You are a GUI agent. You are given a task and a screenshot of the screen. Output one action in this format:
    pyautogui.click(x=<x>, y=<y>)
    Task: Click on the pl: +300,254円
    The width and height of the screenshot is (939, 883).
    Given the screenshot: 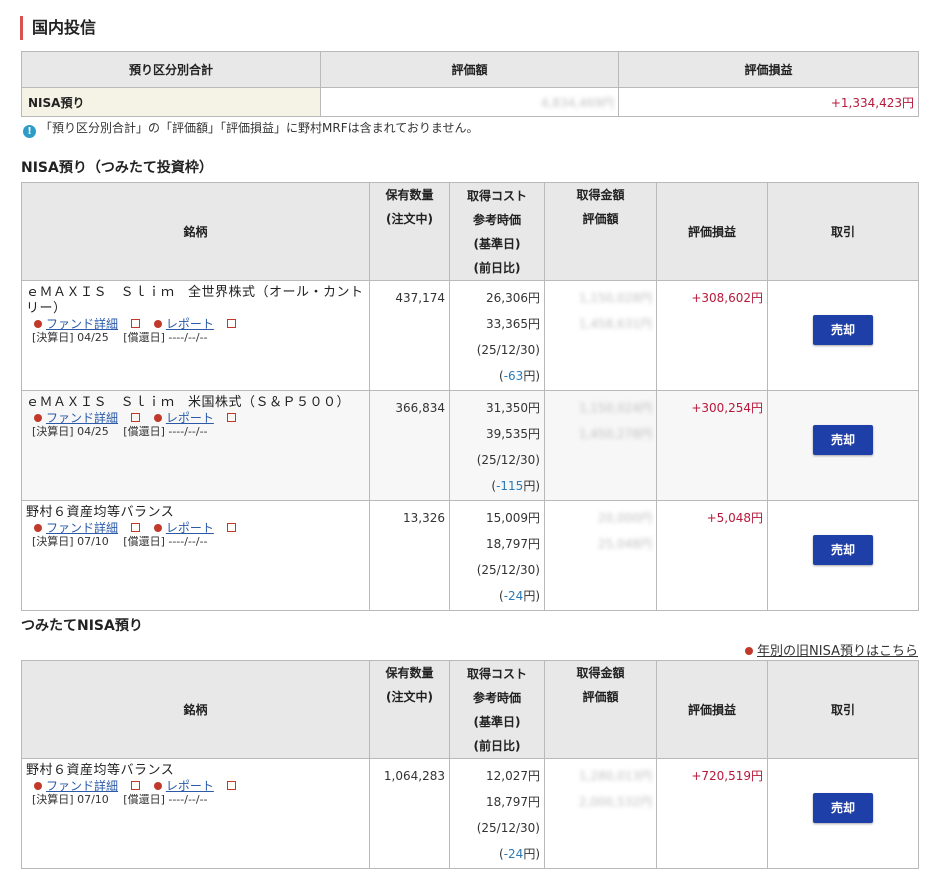 What is the action you would take?
    pyautogui.click(x=712, y=445)
    